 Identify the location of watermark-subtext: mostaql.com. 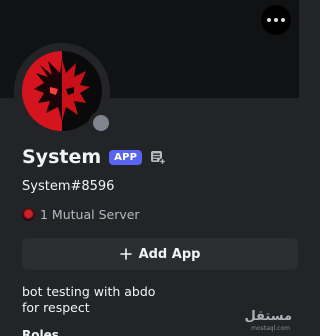
(270, 328).